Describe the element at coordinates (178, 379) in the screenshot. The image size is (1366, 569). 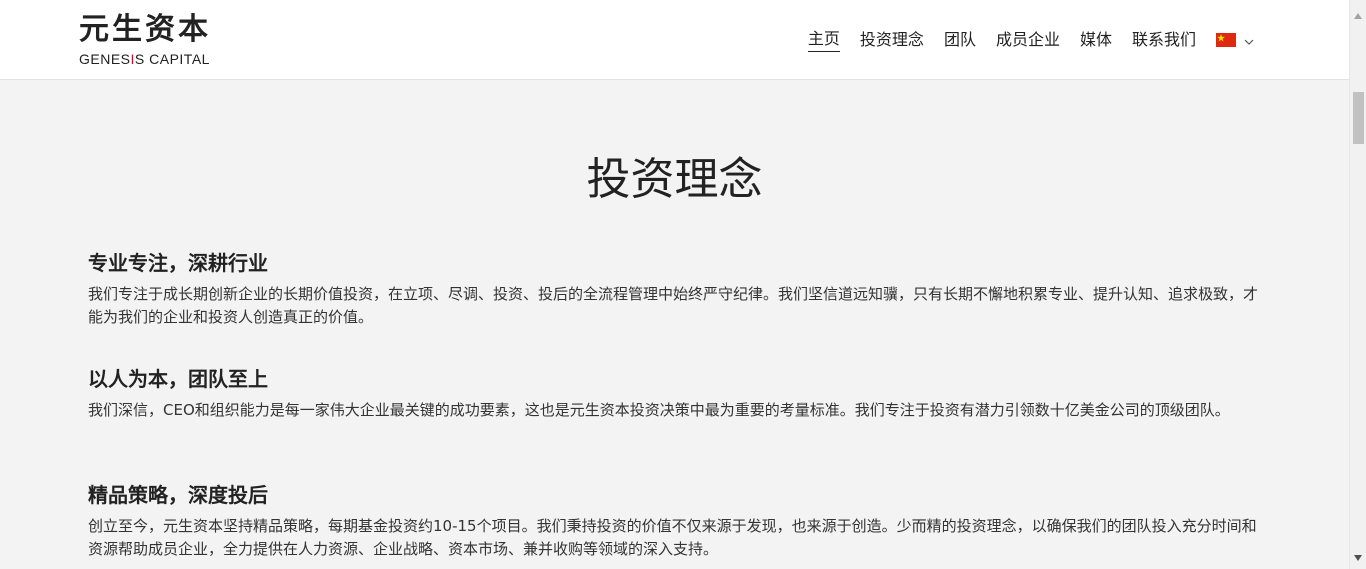
I see `section-heading: 以人为本，团队至上` at that location.